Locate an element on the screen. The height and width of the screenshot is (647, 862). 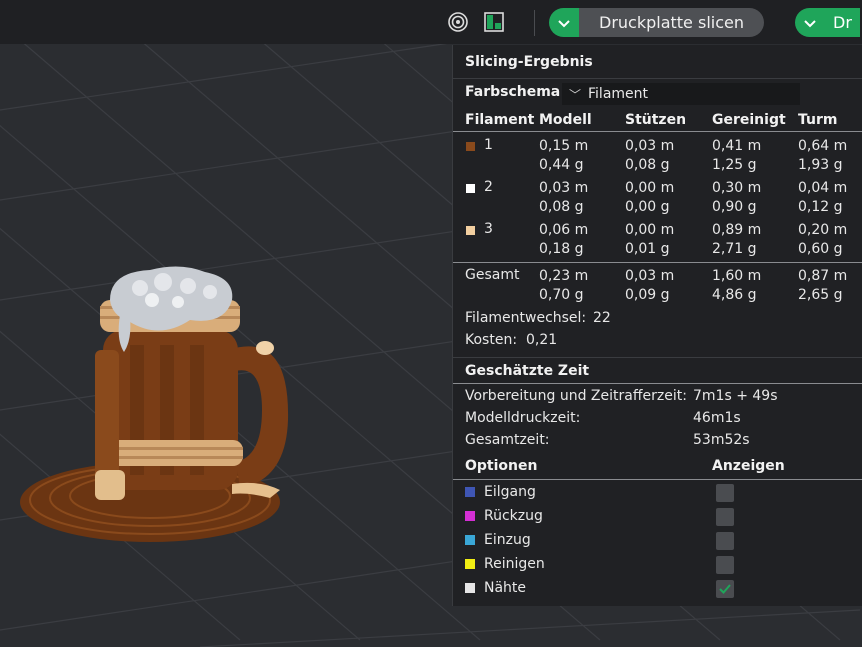
total-time-label: Gesamtzeit: is located at coordinates (507, 440).